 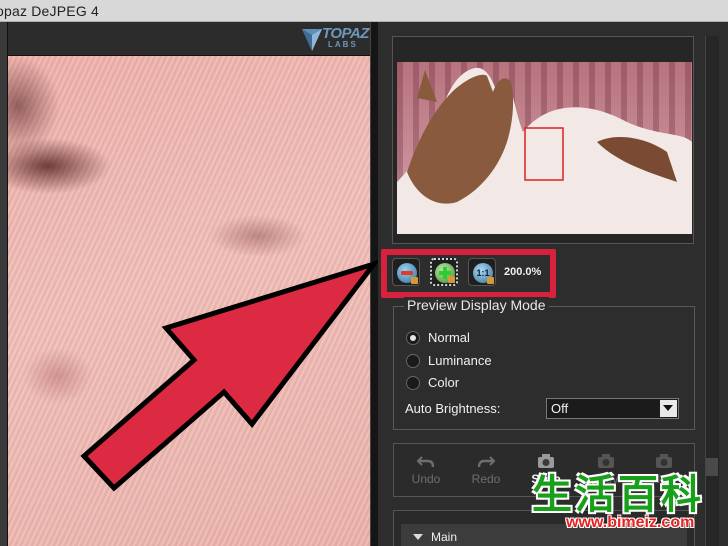 What do you see at coordinates (468, 273) in the screenshot?
I see `zoom-toolbar-highlight` at bounding box center [468, 273].